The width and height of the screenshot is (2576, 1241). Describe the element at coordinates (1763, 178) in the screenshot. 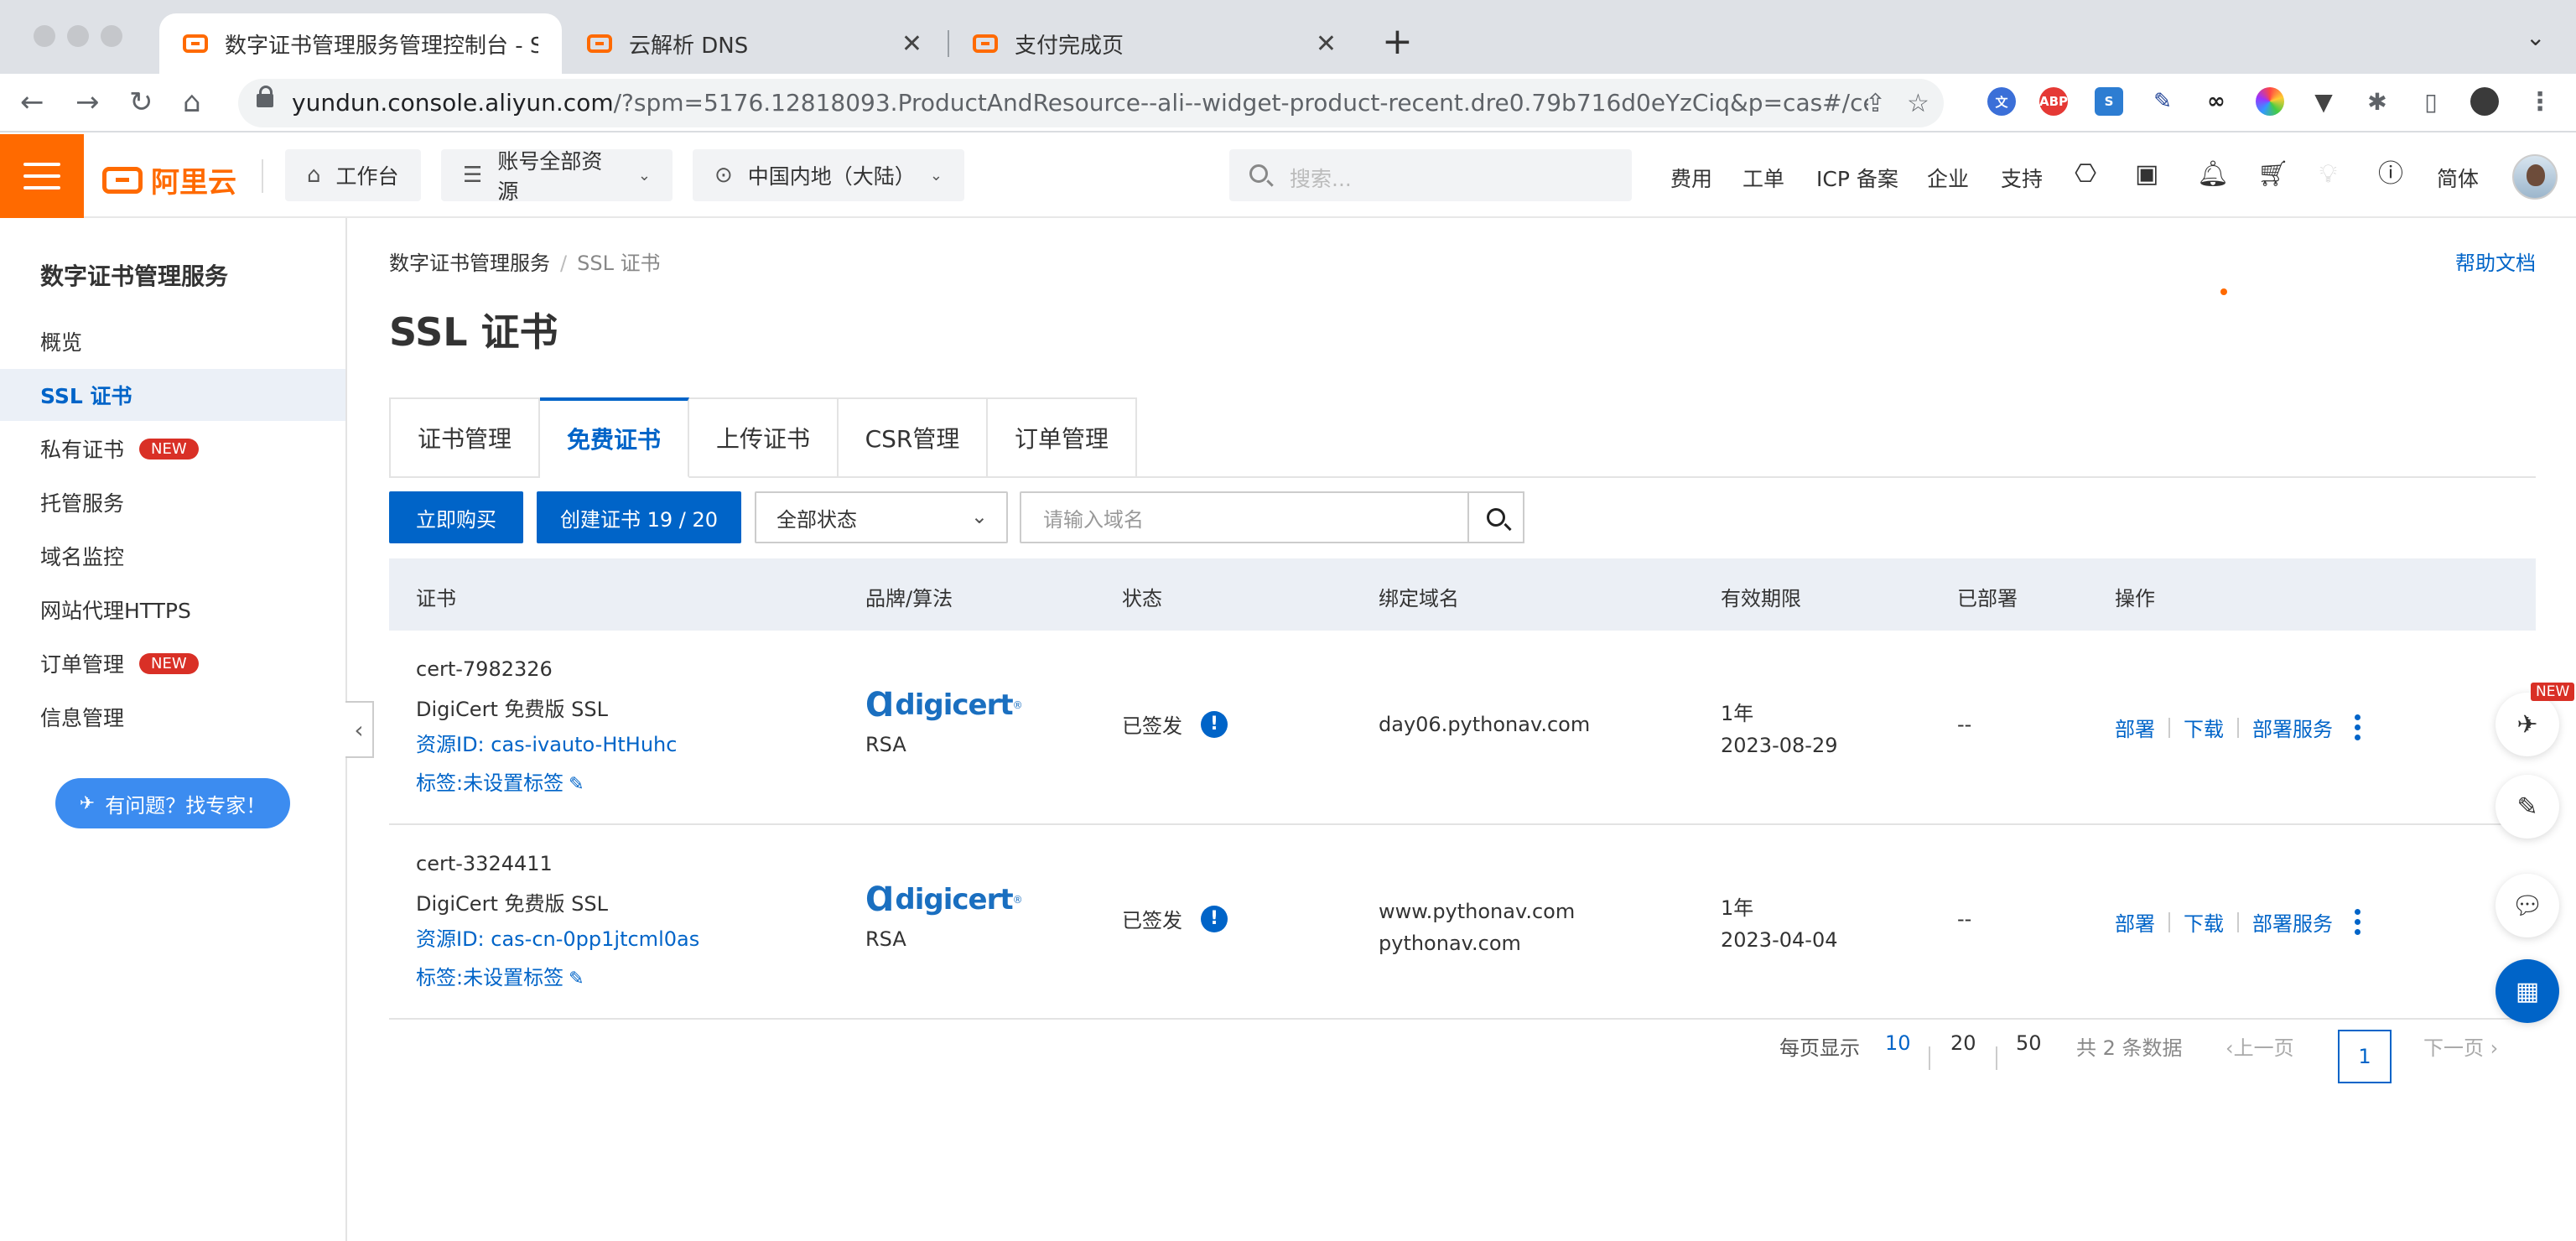

I see `nav-link-ticket: 工单` at that location.